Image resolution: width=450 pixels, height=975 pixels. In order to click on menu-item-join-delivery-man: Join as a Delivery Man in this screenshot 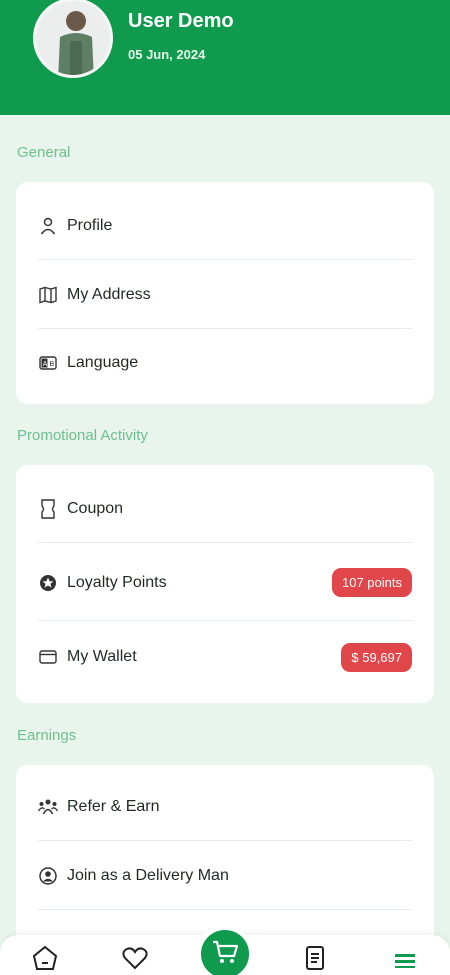, I will do `click(225, 876)`.